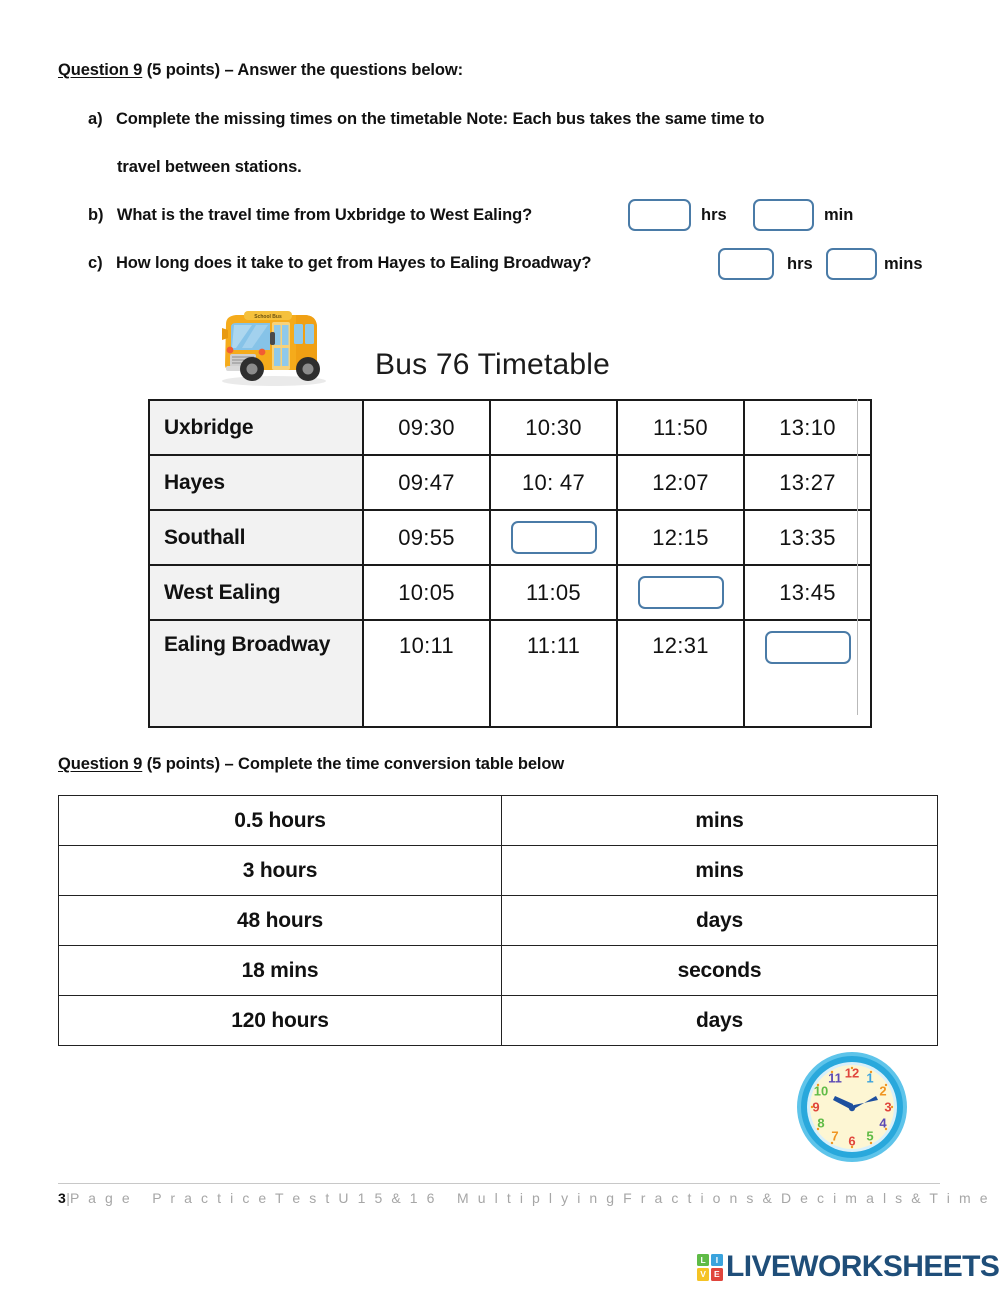 This screenshot has width=1000, height=1291. I want to click on logo-letter-v: V, so click(703, 1274).